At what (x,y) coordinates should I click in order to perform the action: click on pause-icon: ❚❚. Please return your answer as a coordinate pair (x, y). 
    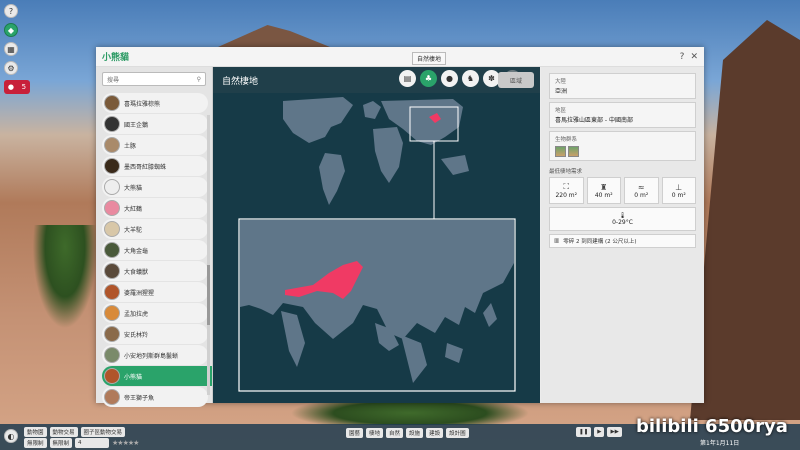
    Looking at the image, I should click on (584, 432).